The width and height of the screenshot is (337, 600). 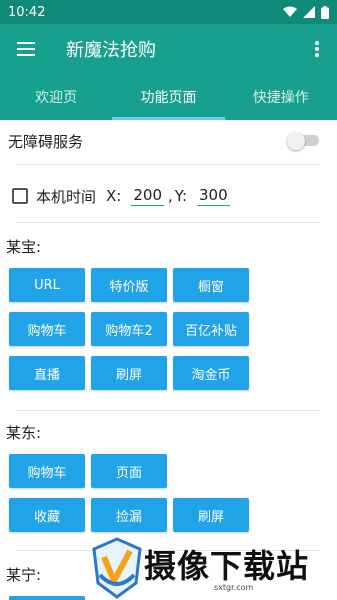 I want to click on accessibility-label: 无障碍服务, so click(x=46, y=141).